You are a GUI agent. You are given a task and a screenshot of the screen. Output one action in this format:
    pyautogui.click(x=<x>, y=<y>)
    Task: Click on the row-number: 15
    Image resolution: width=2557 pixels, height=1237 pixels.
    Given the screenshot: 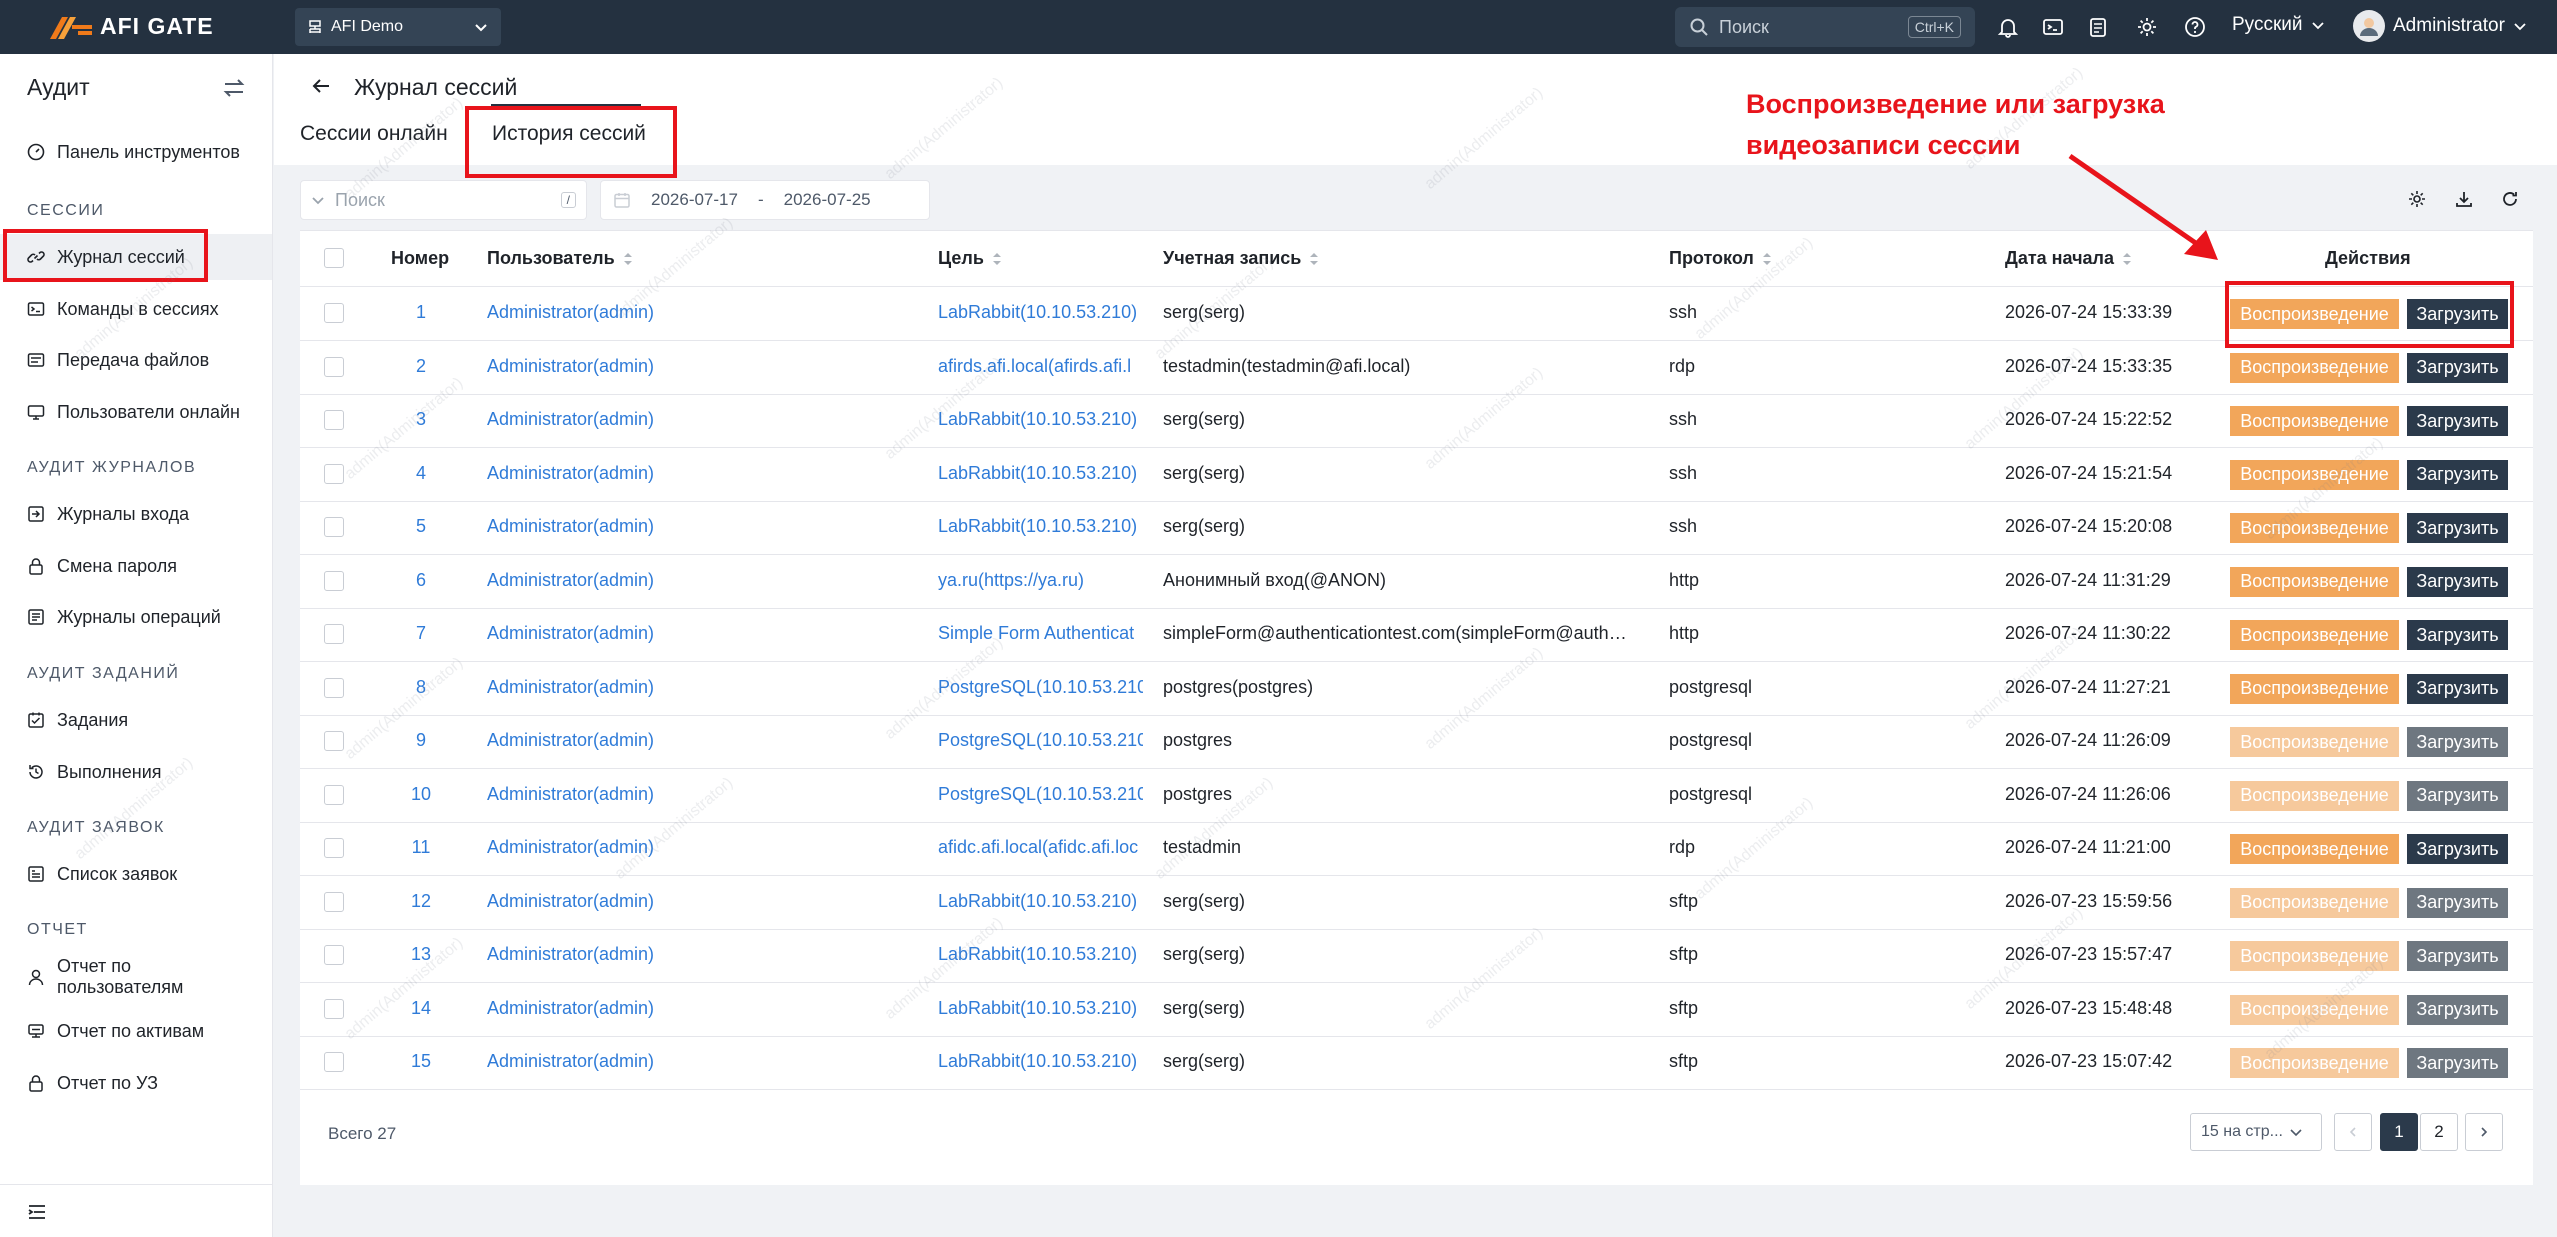 What is the action you would take?
    pyautogui.click(x=421, y=1061)
    